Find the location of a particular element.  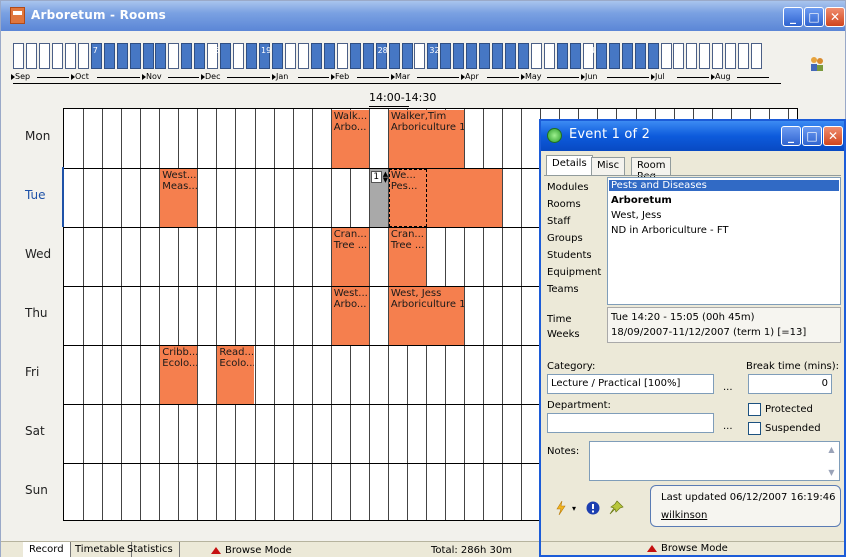

protected-checkbox is located at coordinates (754, 409).